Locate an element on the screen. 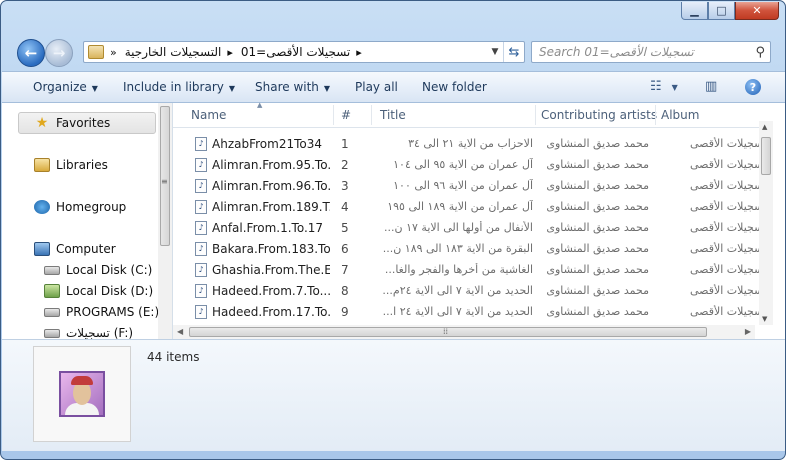 The height and width of the screenshot is (460, 786). forward-button: → is located at coordinates (59, 53).